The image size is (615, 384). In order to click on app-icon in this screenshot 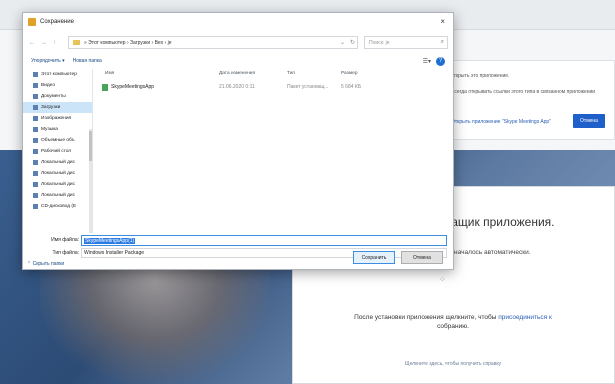, I will do `click(32, 22)`.